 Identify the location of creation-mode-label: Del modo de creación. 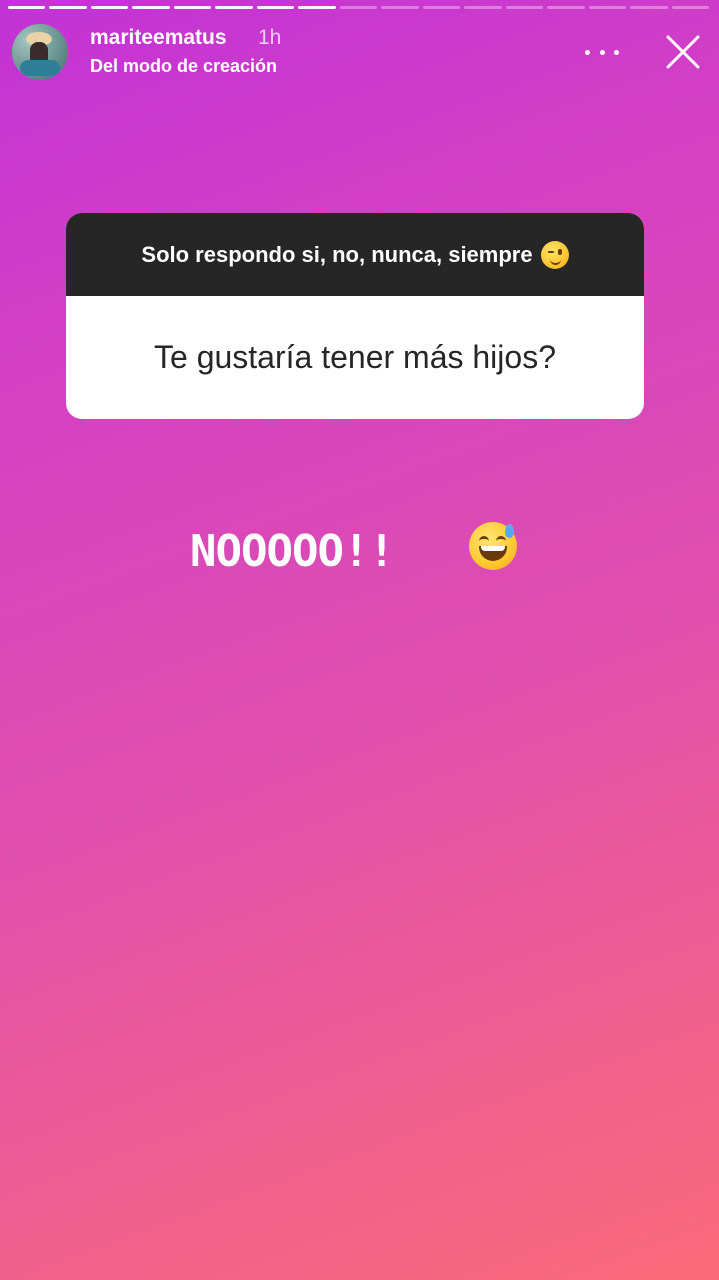
(183, 66).